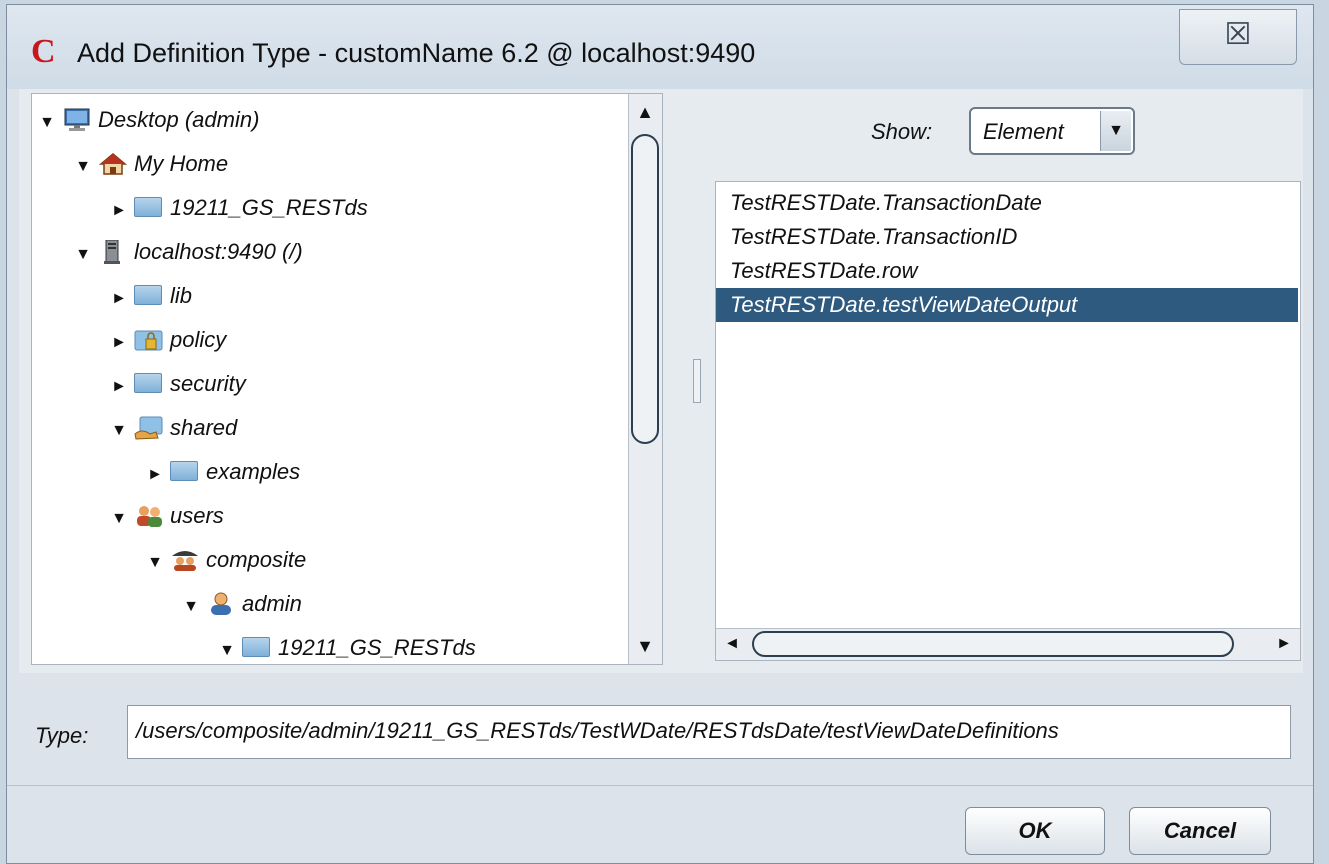 The height and width of the screenshot is (864, 1329). I want to click on tree-item-label: security, so click(208, 383).